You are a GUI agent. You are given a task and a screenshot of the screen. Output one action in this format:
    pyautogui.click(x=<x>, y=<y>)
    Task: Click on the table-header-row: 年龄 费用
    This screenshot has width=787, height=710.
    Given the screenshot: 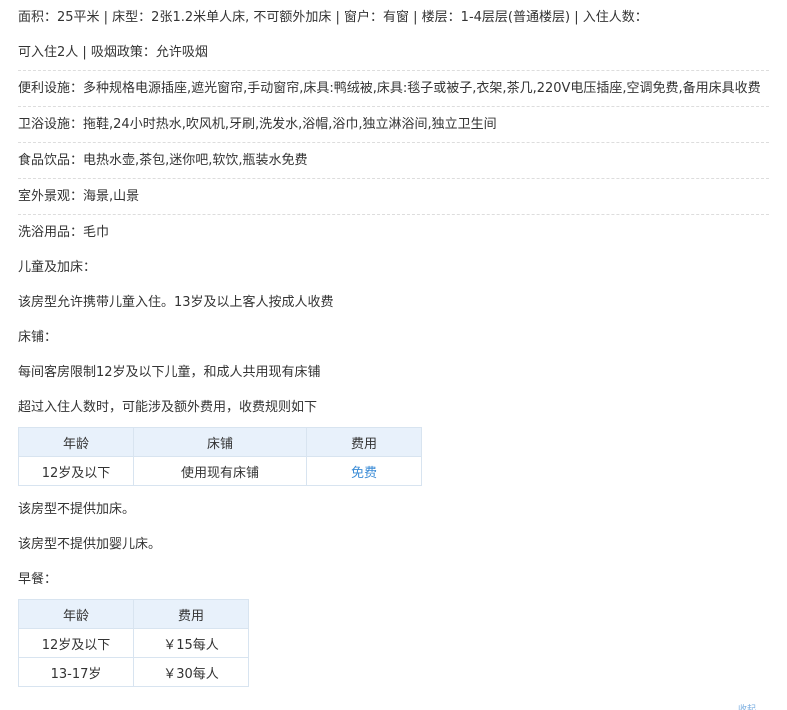 What is the action you would take?
    pyautogui.click(x=133, y=614)
    